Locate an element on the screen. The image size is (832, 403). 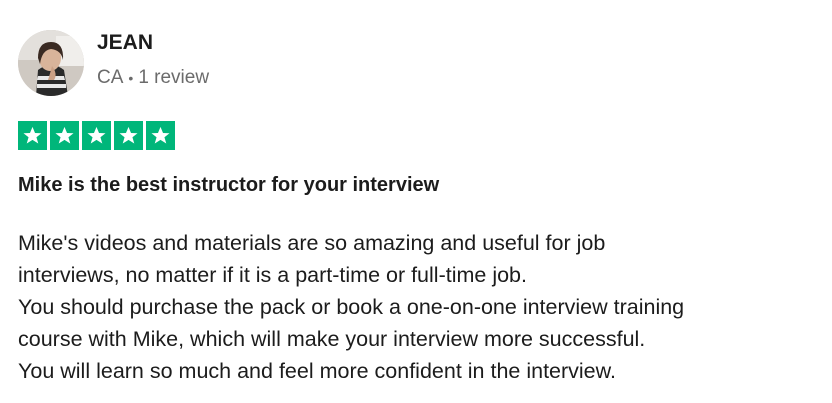
reviewer-header: JEAN CA • 1 review is located at coordinates (113, 63).